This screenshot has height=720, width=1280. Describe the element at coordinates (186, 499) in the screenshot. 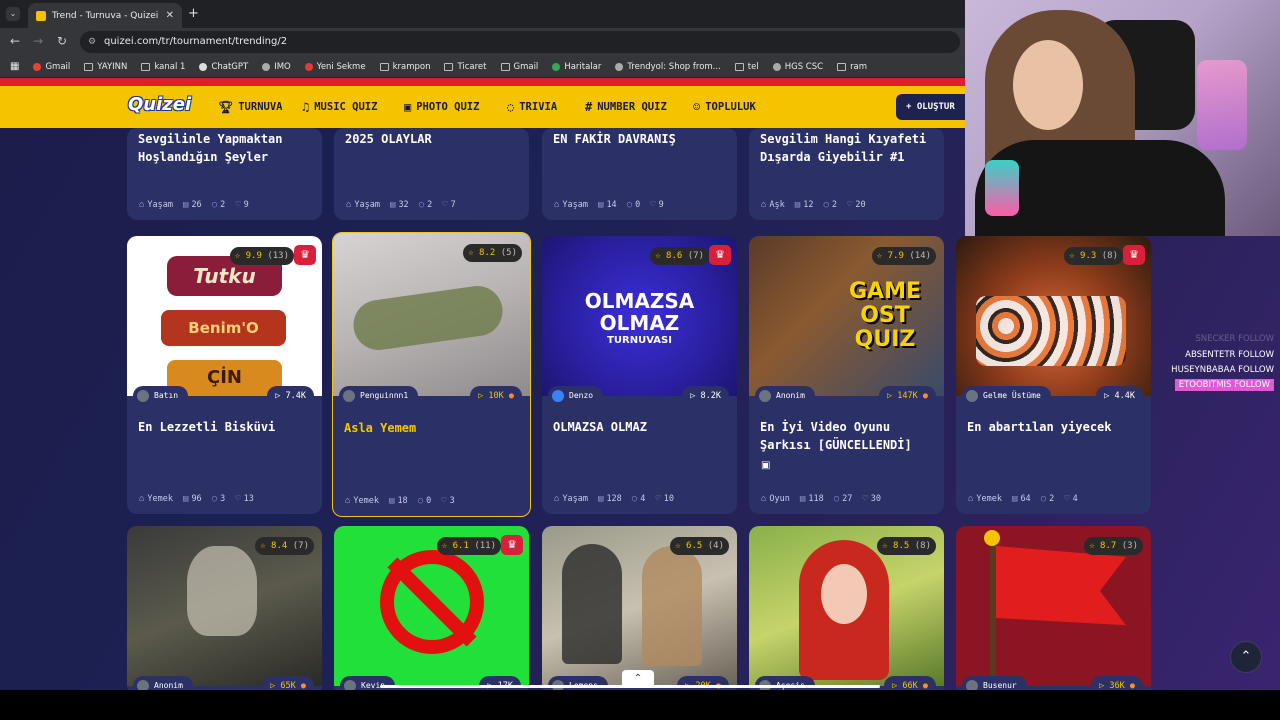

I see `images-icon: ▤` at that location.